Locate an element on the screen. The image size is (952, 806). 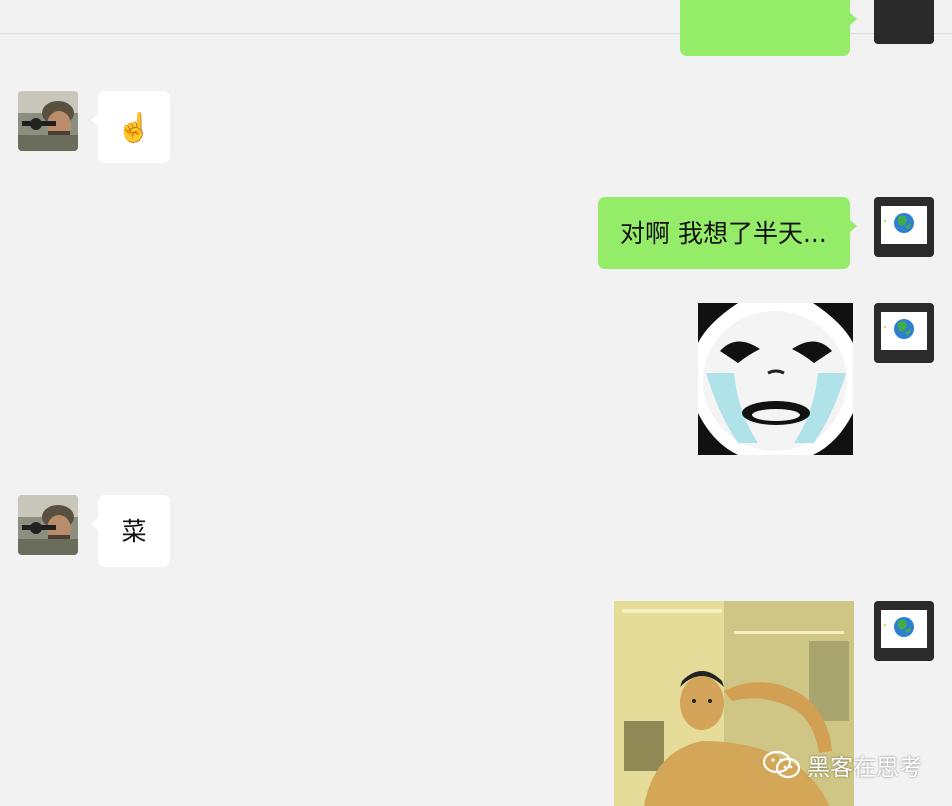
message-bubble-sent-partial is located at coordinates (768, 28).